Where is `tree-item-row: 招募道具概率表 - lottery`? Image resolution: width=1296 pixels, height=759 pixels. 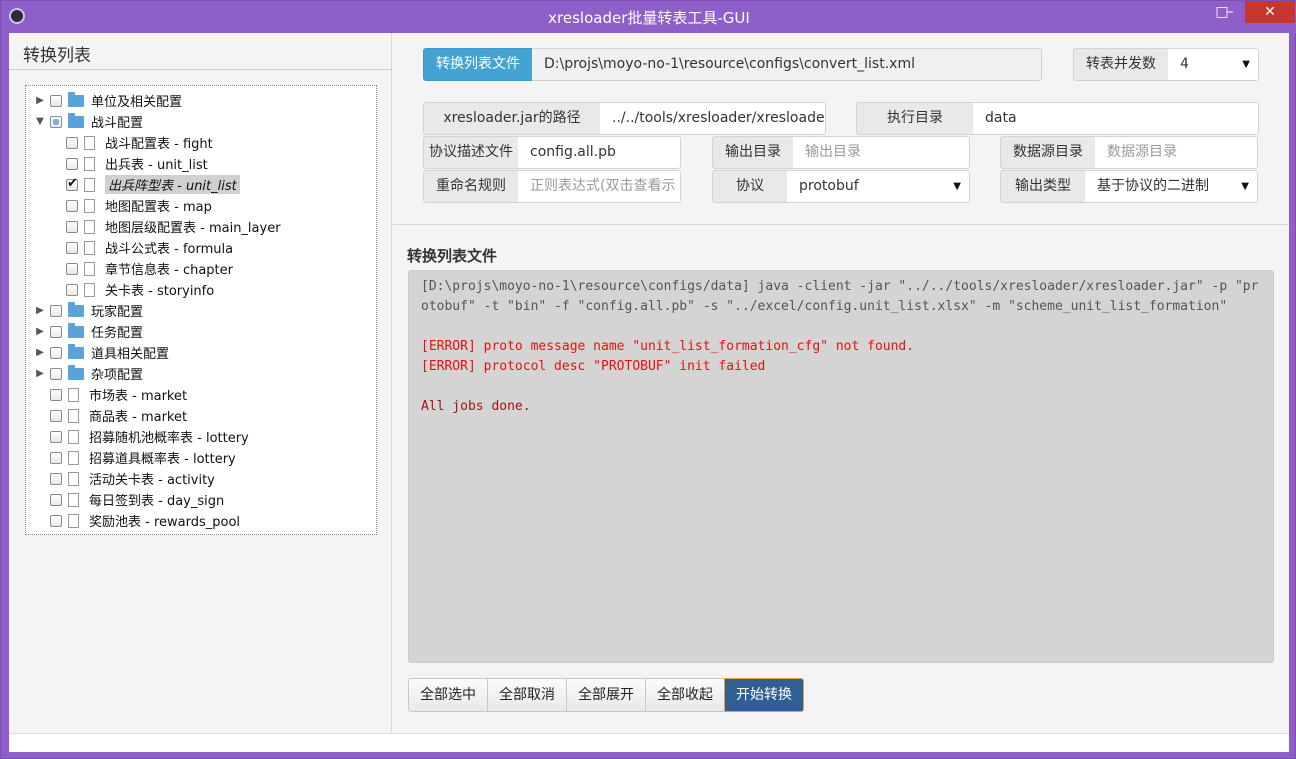 tree-item-row: 招募道具概率表 - lottery is located at coordinates (135, 457).